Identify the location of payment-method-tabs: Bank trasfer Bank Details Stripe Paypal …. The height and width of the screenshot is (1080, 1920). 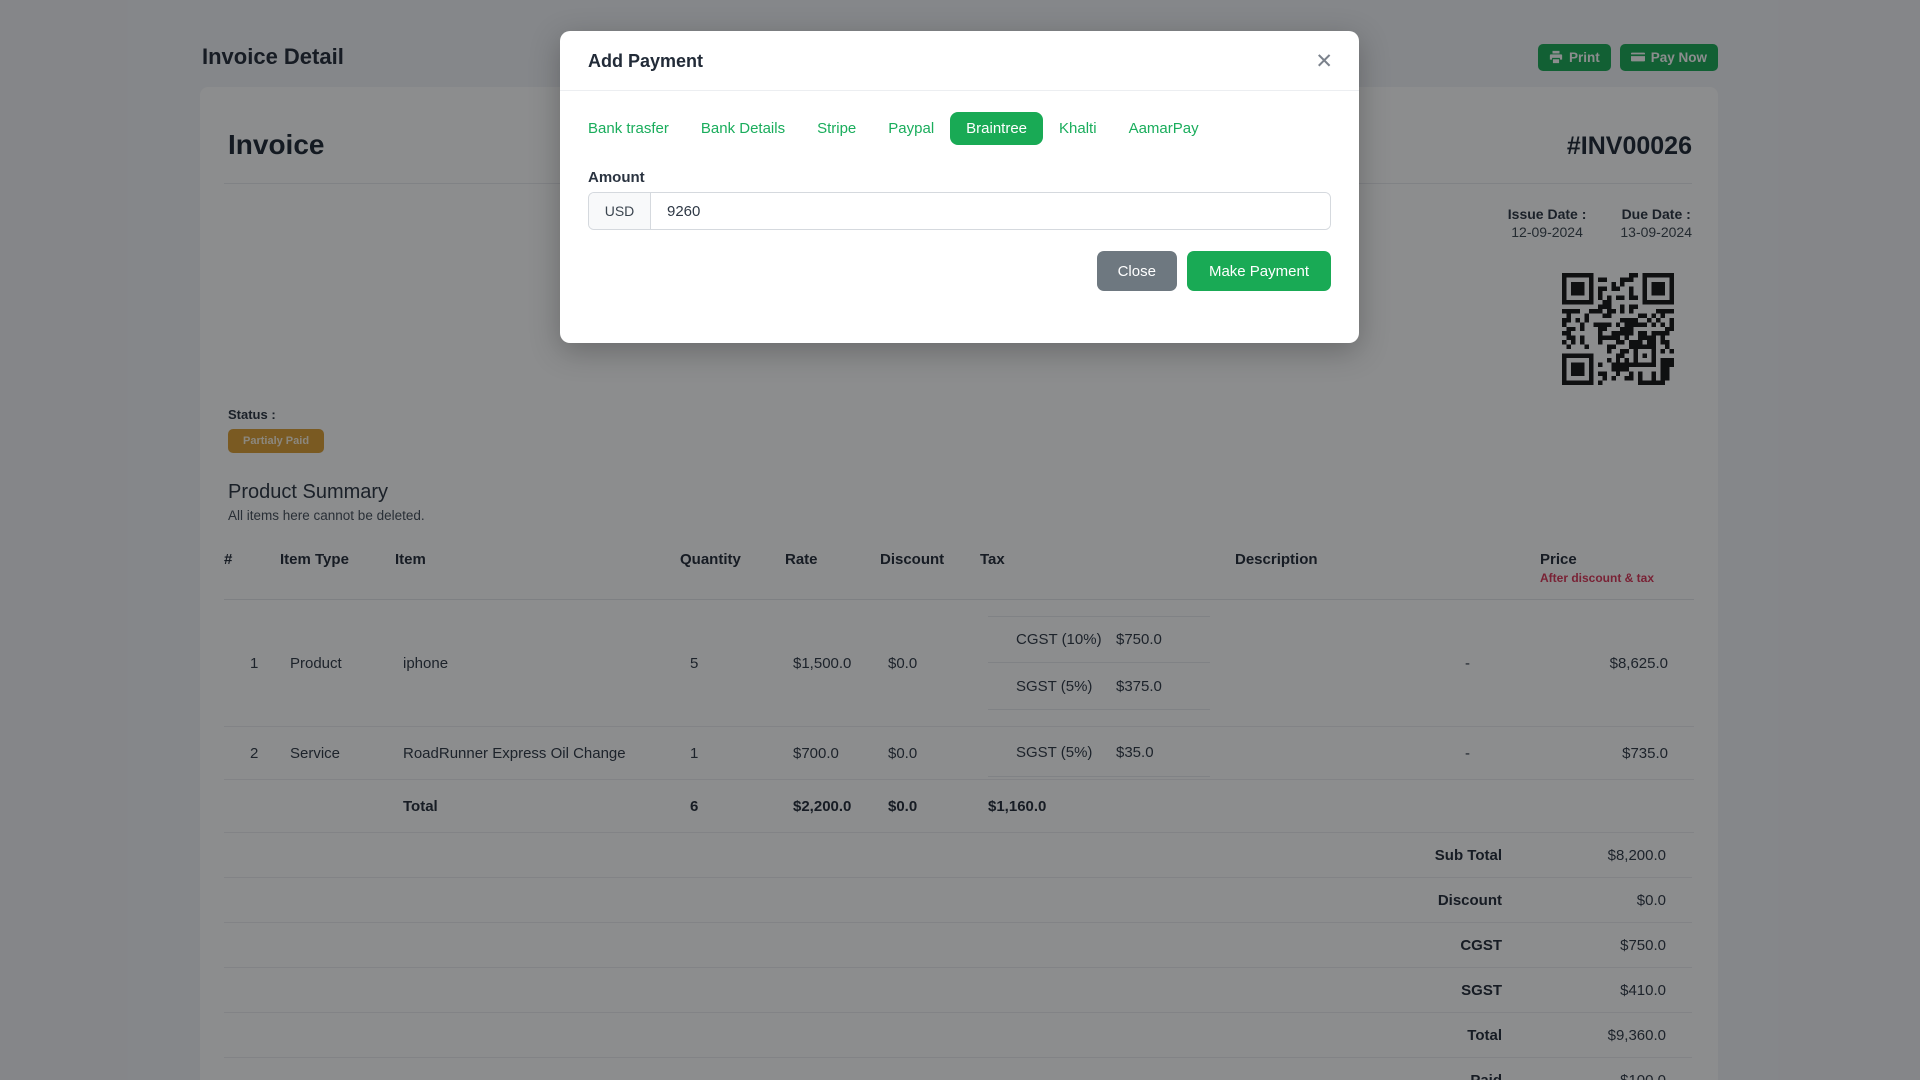
(951, 128).